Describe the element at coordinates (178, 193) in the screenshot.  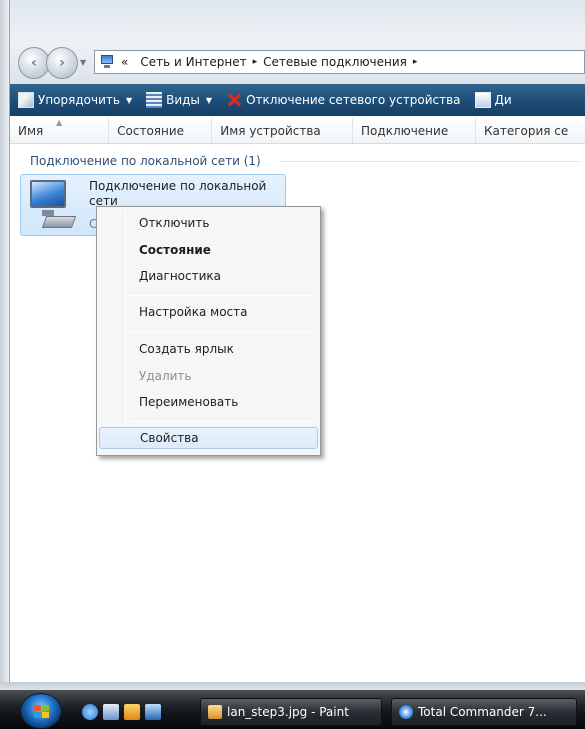
I see `item-name: Подключение по локальной сети` at that location.